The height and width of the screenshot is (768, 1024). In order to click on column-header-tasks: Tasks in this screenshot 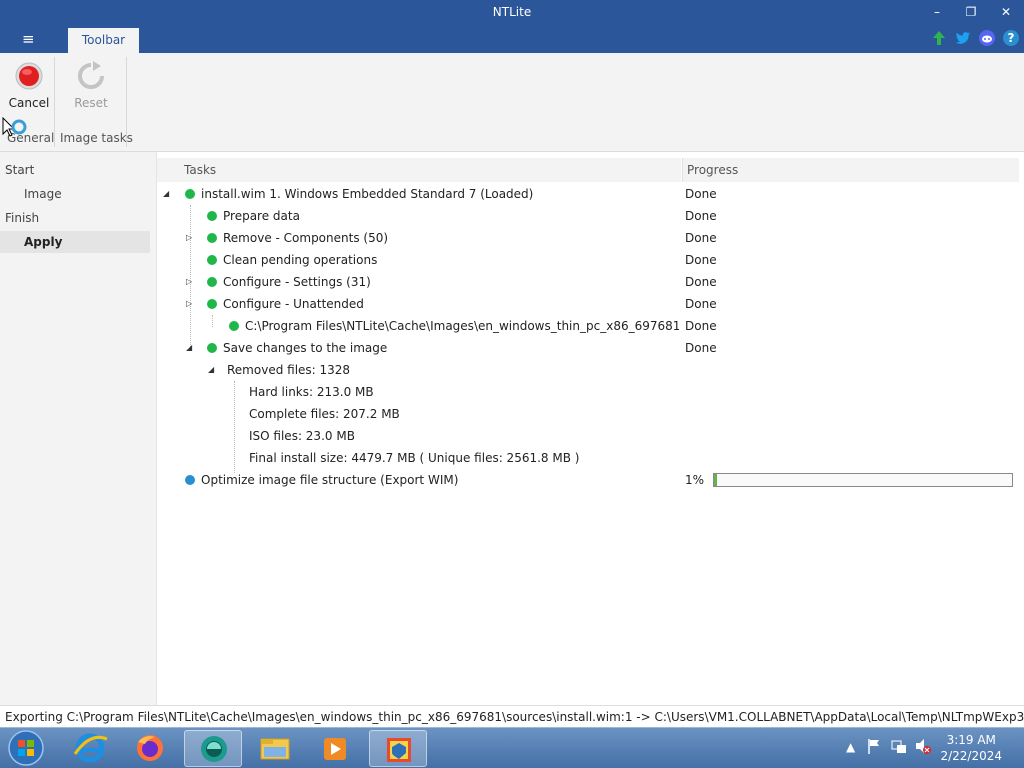, I will do `click(419, 170)`.